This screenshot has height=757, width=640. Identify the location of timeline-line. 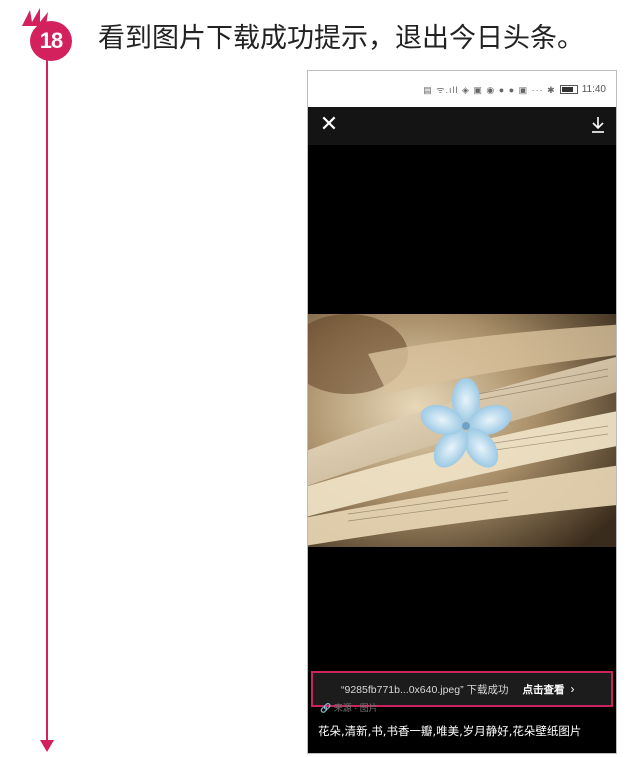
(47, 400).